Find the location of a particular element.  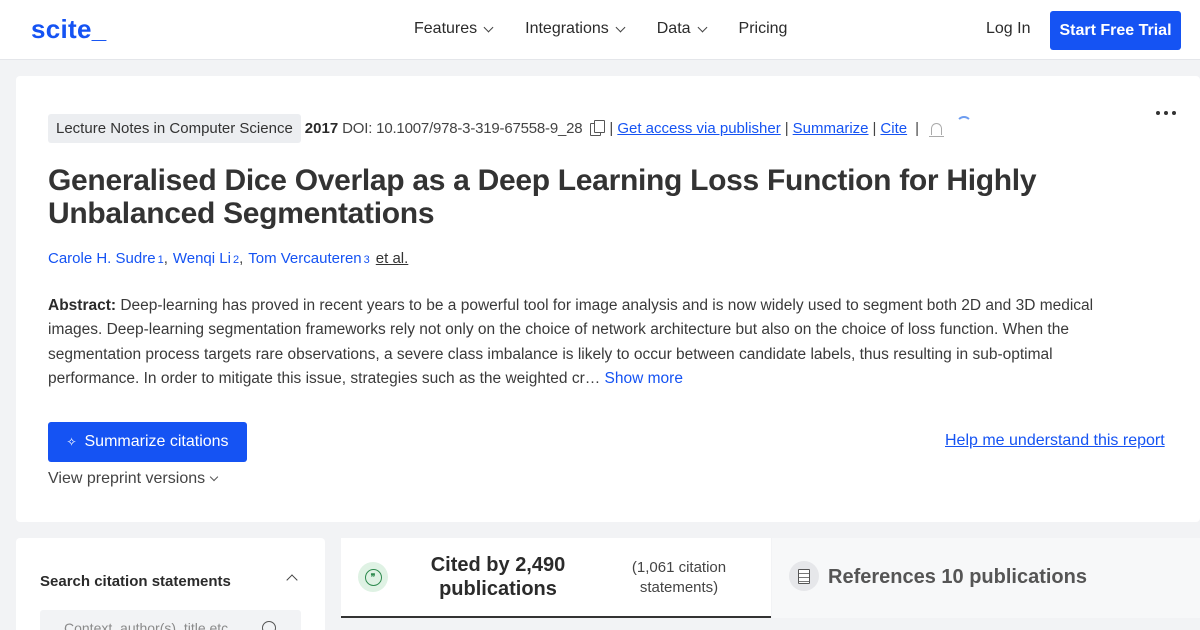

cited-by-count: Cited by 2,490 publications is located at coordinates (498, 577).